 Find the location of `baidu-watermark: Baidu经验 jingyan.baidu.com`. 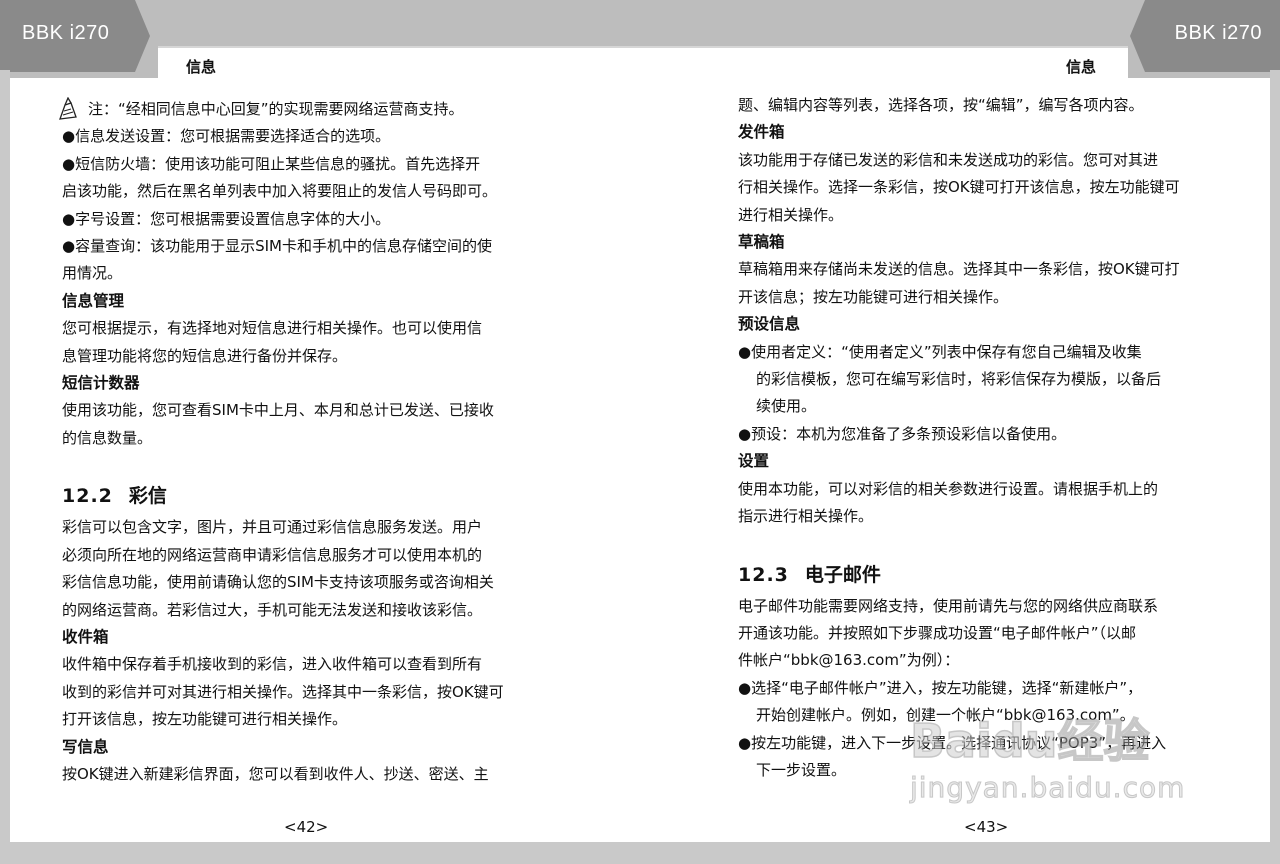

baidu-watermark: Baidu经验 jingyan.baidu.com is located at coordinates (1045, 760).